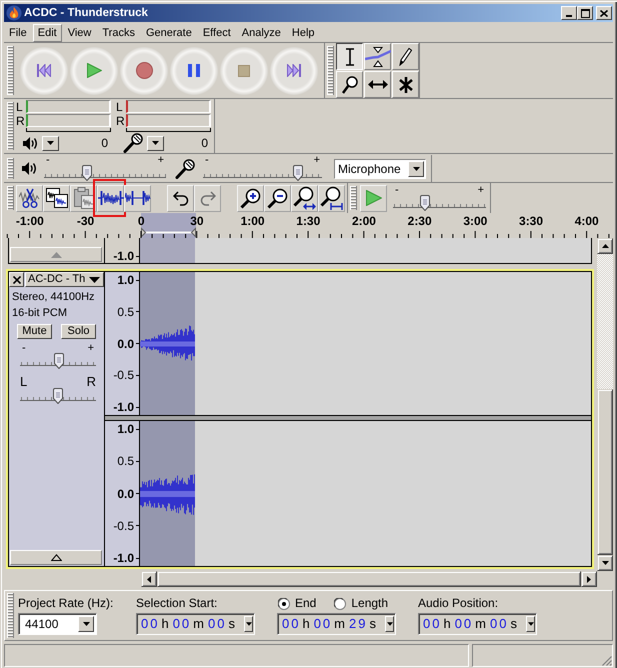 The height and width of the screenshot is (668, 617). I want to click on scroll-left-button, so click(149, 579).